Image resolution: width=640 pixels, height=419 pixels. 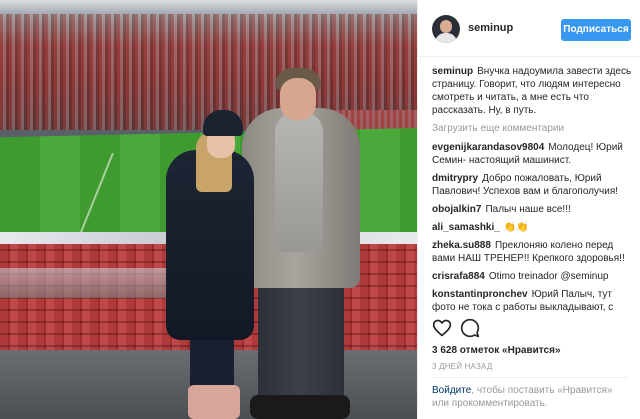 I want to click on man-face, so click(x=298, y=99).